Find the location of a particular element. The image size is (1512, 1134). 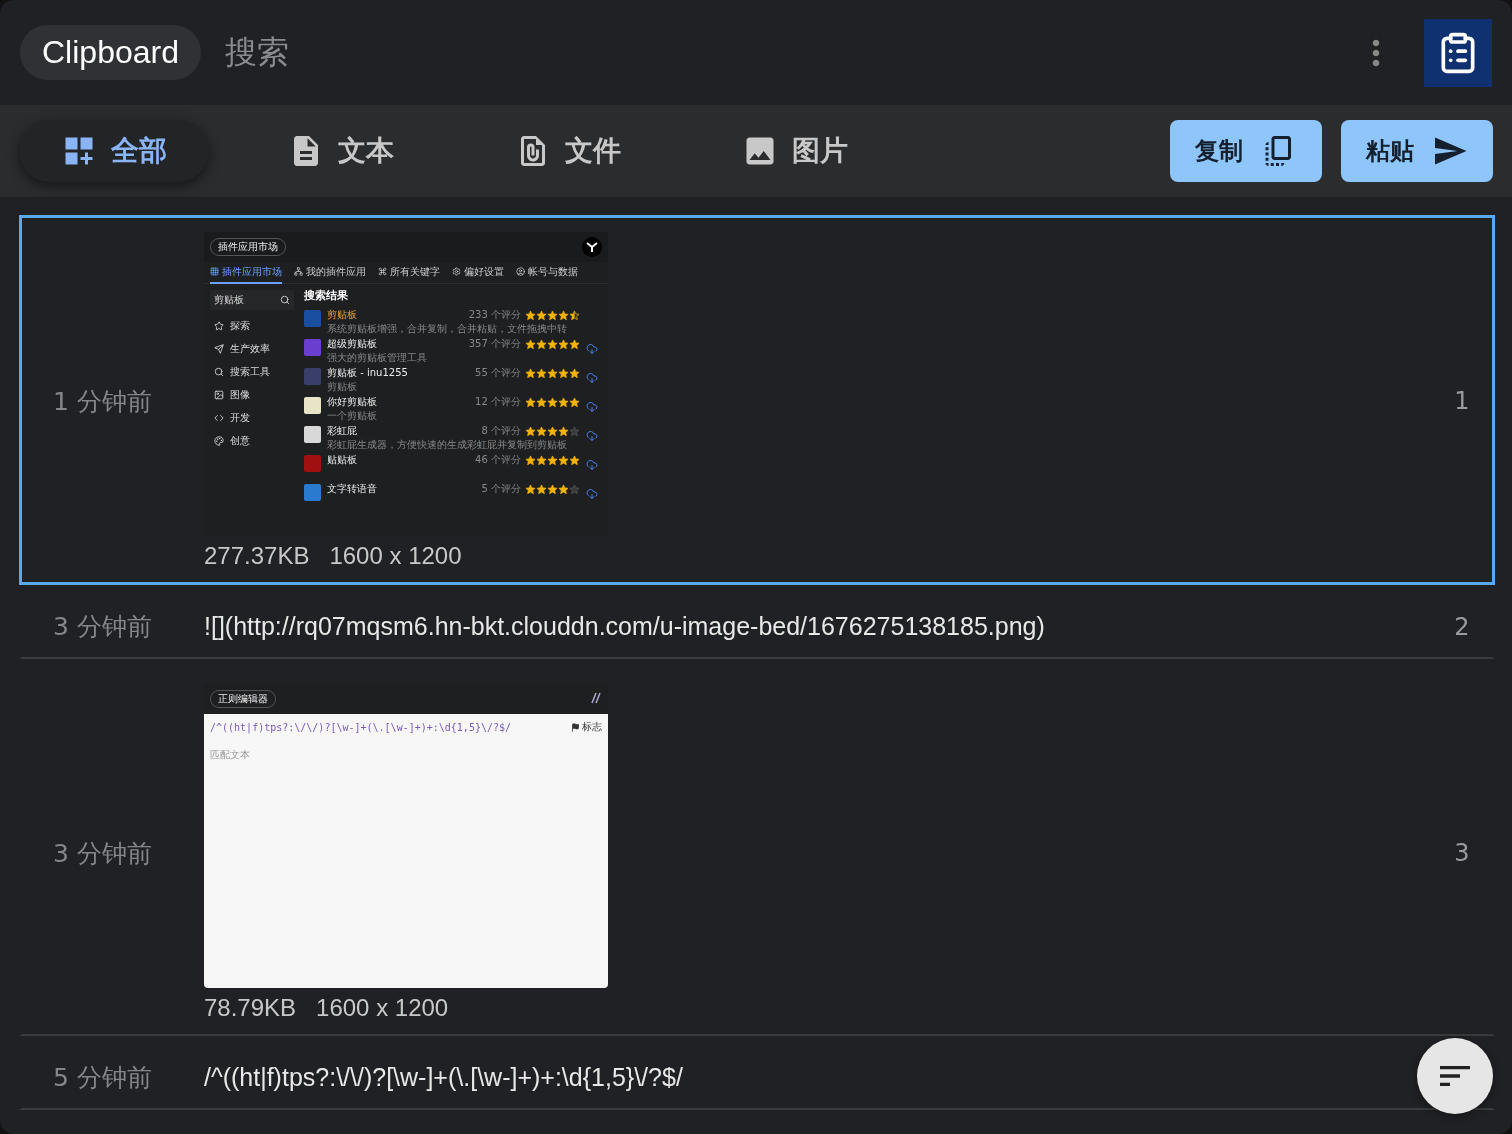

logo-icon is located at coordinates (592, 247).